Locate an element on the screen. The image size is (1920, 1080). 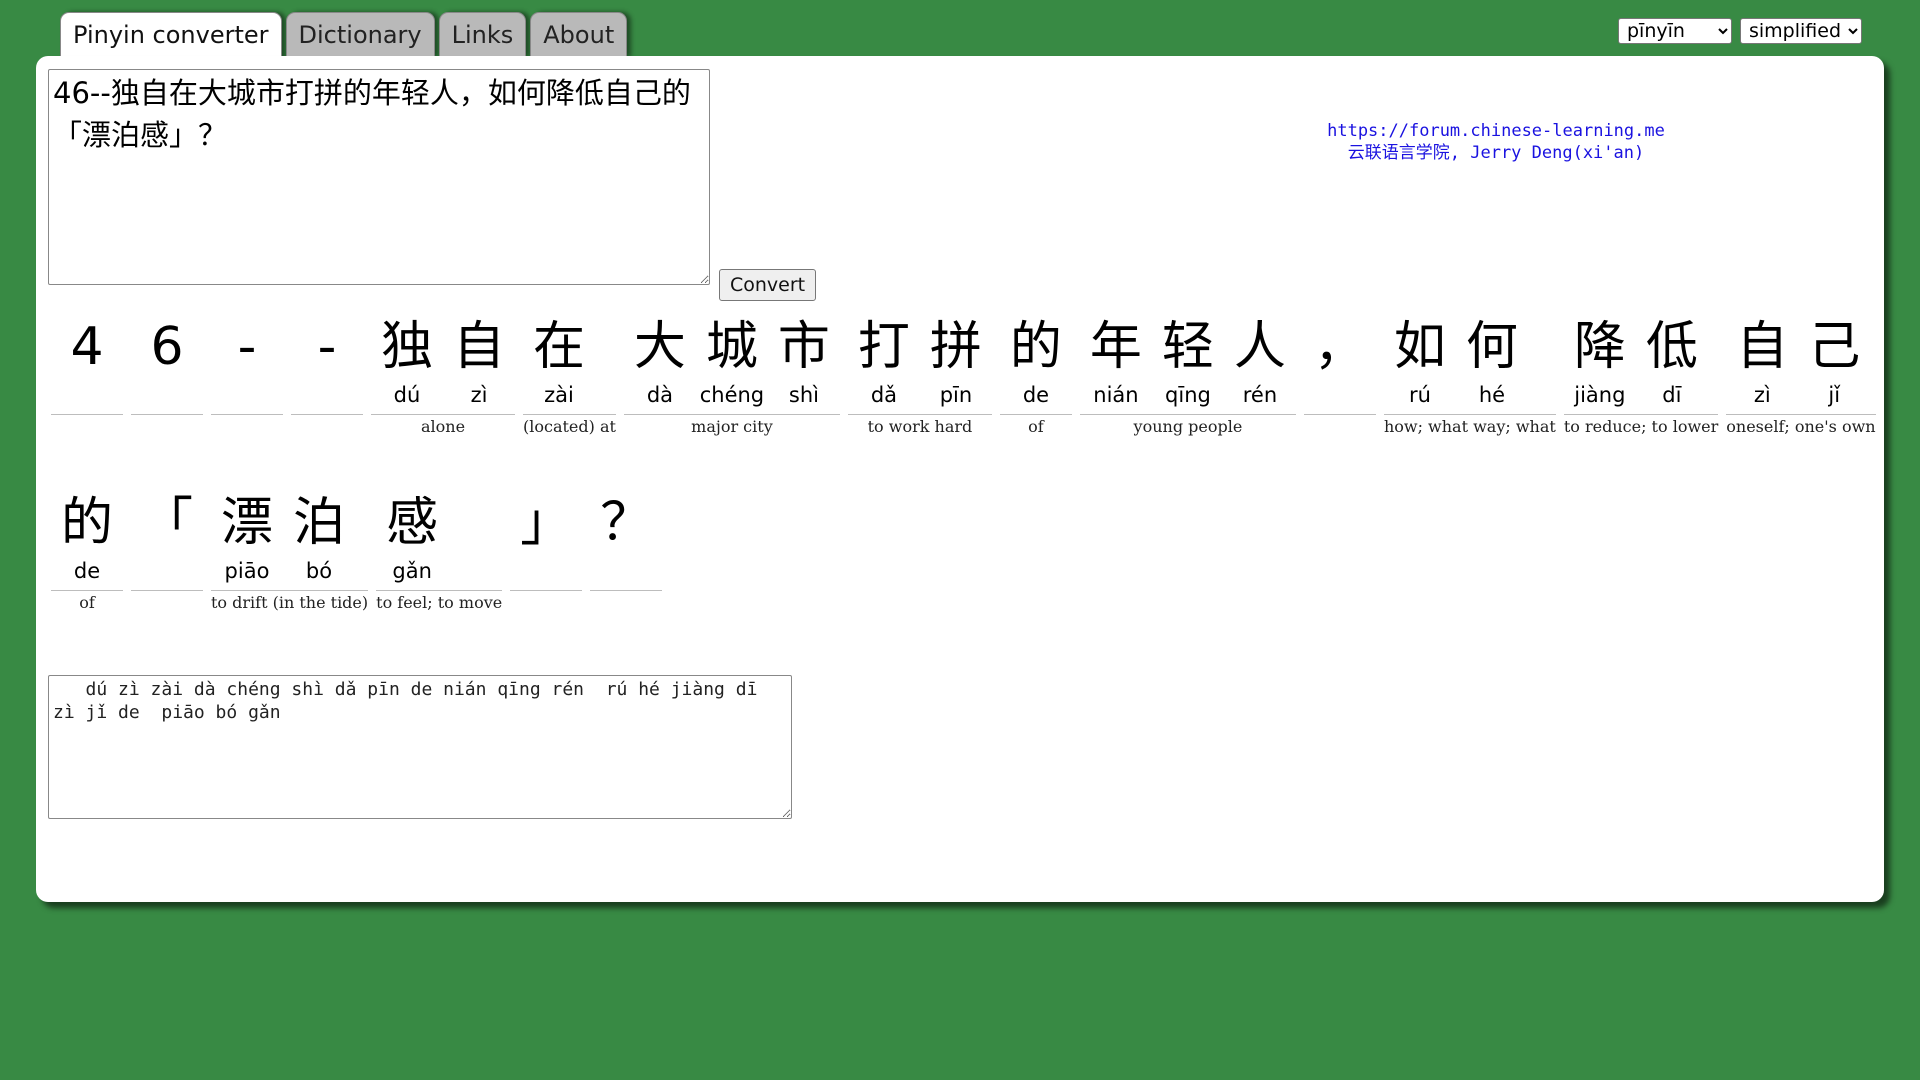
word-group: 的 de of is located at coordinates (1035, 374).